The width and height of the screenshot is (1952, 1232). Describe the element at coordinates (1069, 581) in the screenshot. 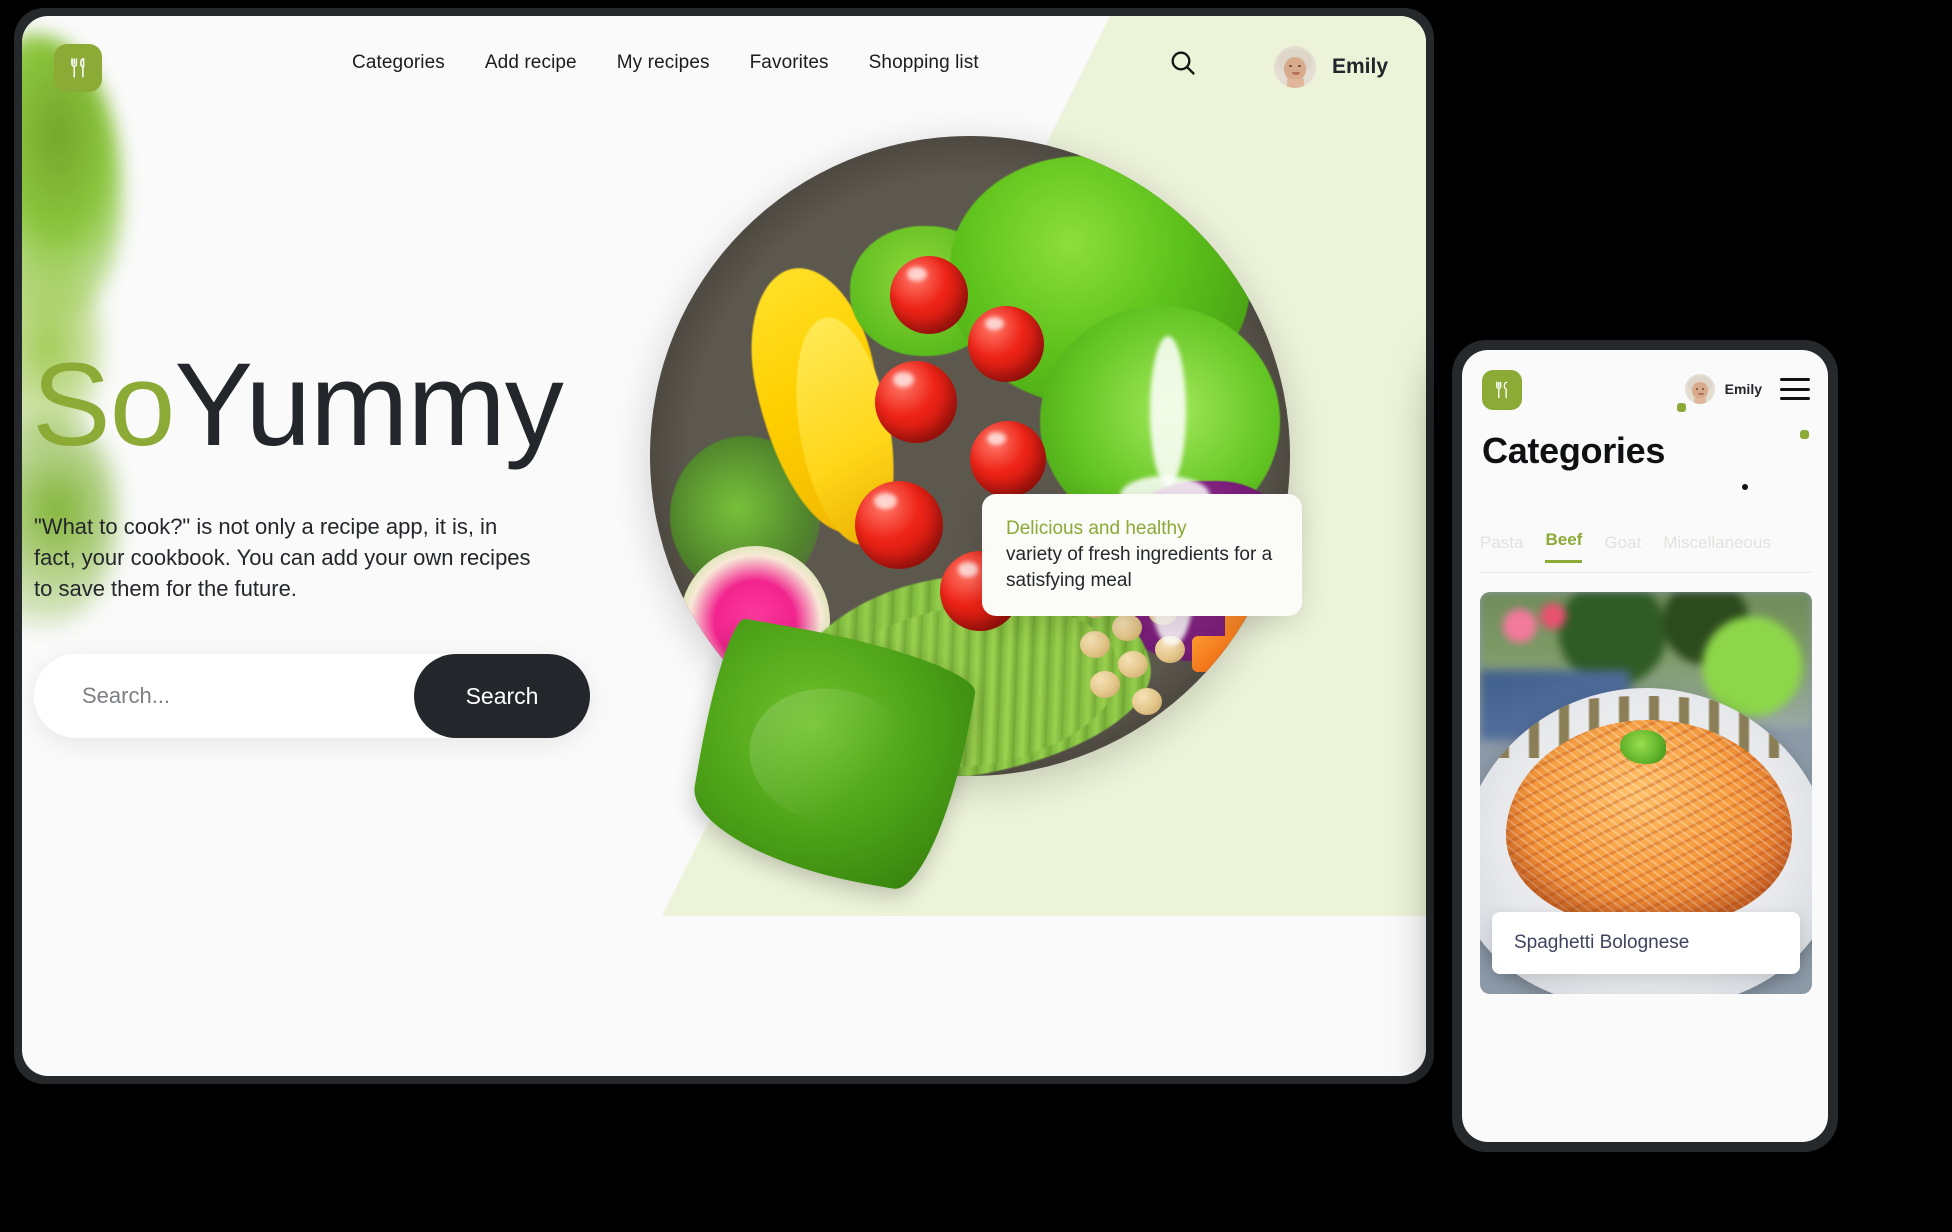

I see `promo-card-line-2: satisfying meal` at that location.